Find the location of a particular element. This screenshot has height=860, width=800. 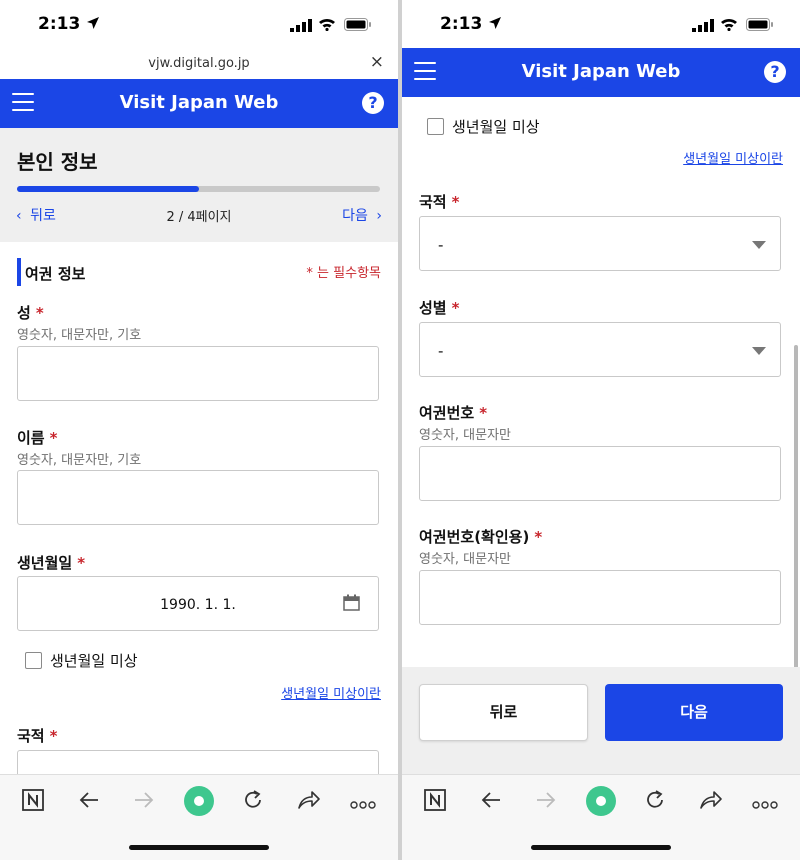

given-name-hint: 영숫자, 대문자만, 기호 is located at coordinates (79, 460).